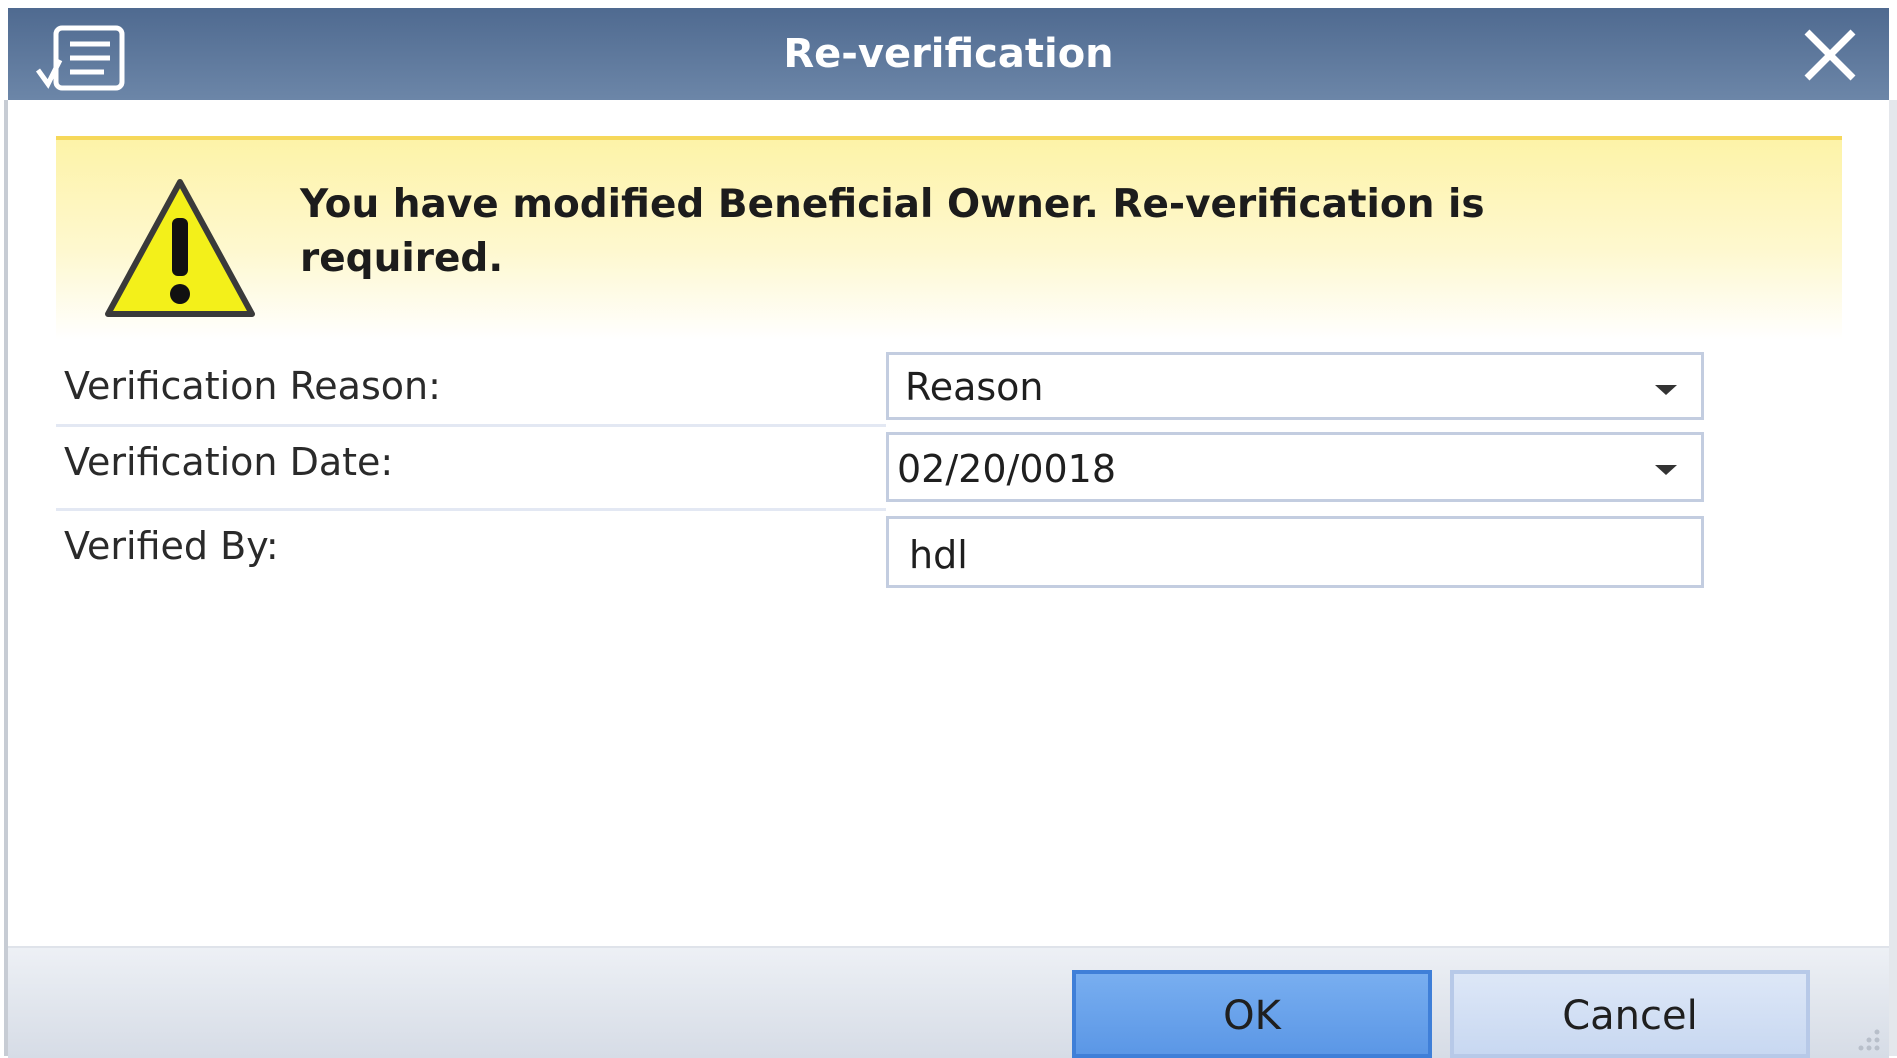  I want to click on window-frame-left, so click(6, 578).